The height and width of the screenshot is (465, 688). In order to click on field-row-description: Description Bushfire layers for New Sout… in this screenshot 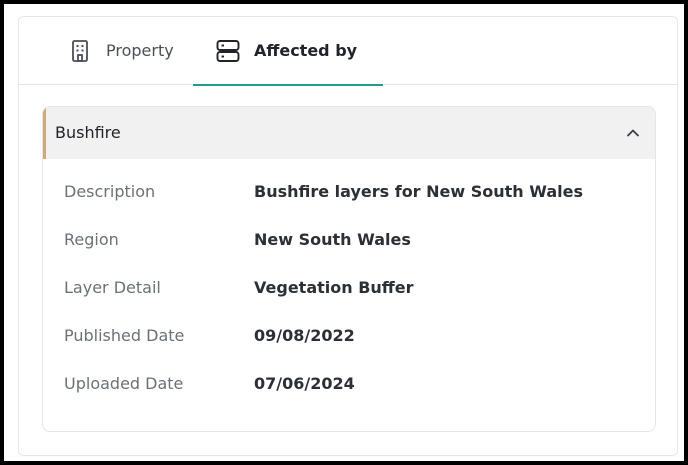, I will do `click(354, 206)`.